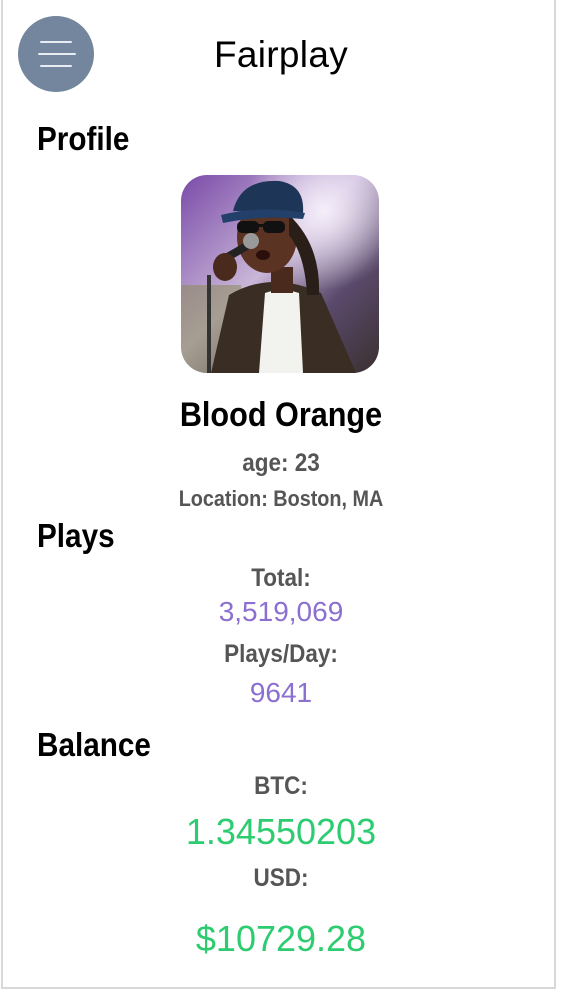 The image size is (562, 992). What do you see at coordinates (281, 498) in the screenshot?
I see `artist-location: Location: Boston, MA` at bounding box center [281, 498].